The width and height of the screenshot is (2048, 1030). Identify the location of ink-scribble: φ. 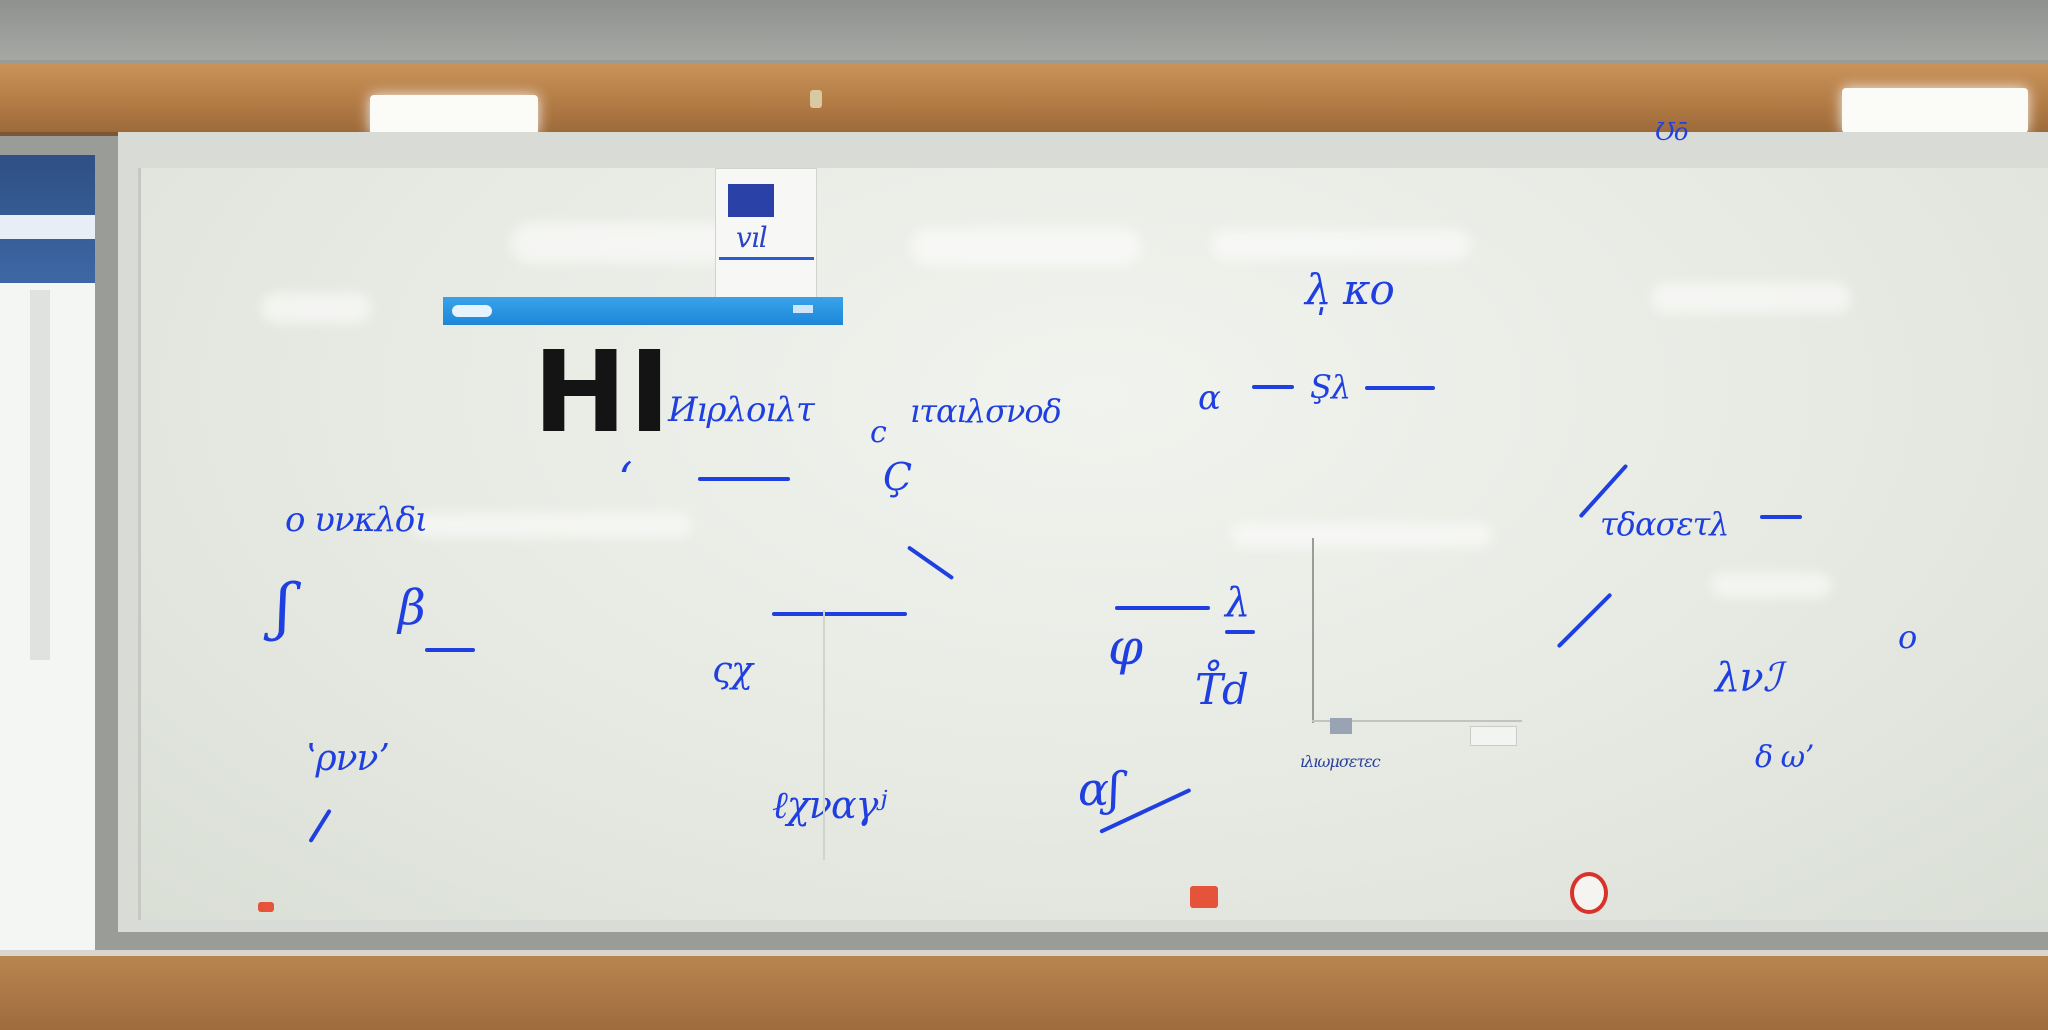
(1125, 647).